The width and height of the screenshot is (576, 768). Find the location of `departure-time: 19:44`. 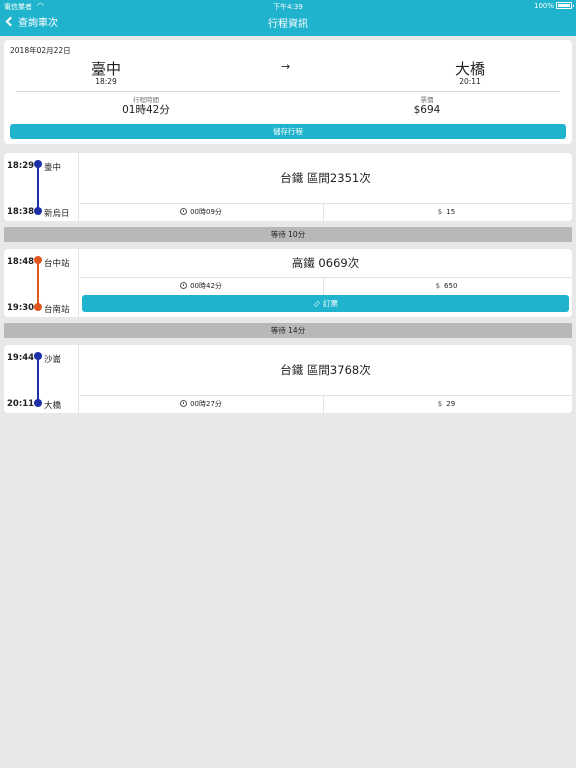

departure-time: 19:44 is located at coordinates (21, 358).